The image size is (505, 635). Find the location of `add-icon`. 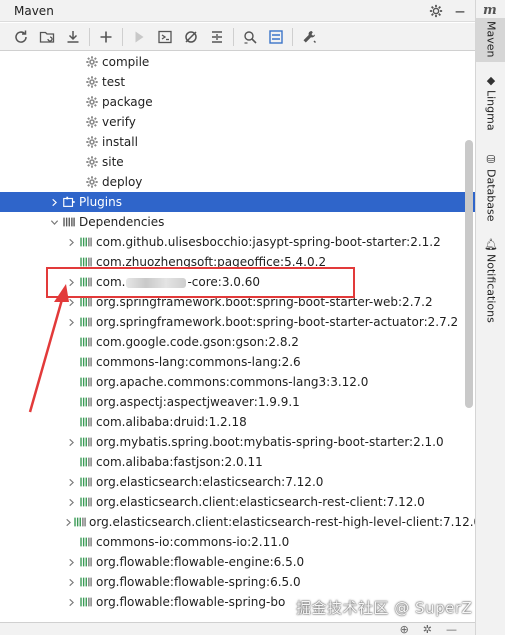

add-icon is located at coordinates (106, 37).